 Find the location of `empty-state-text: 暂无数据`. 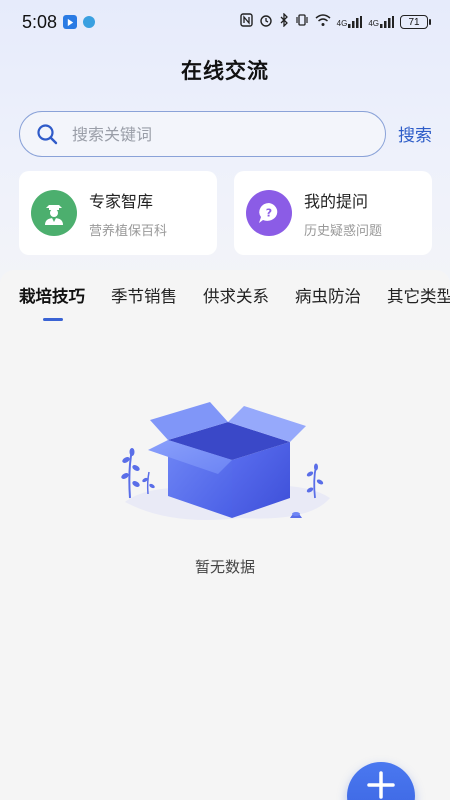

empty-state-text: 暂无数据 is located at coordinates (224, 567).